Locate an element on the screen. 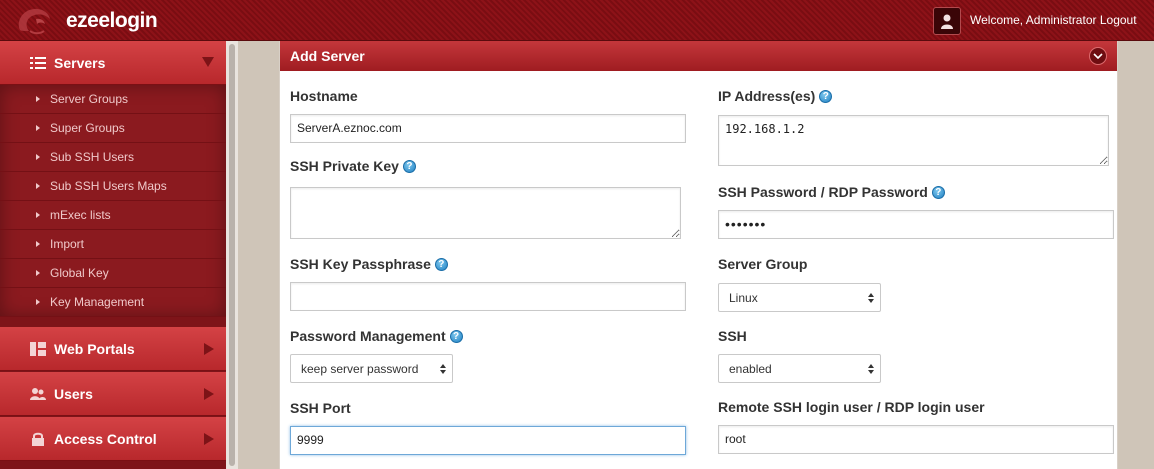  hostname-label: Hostname is located at coordinates (324, 96).